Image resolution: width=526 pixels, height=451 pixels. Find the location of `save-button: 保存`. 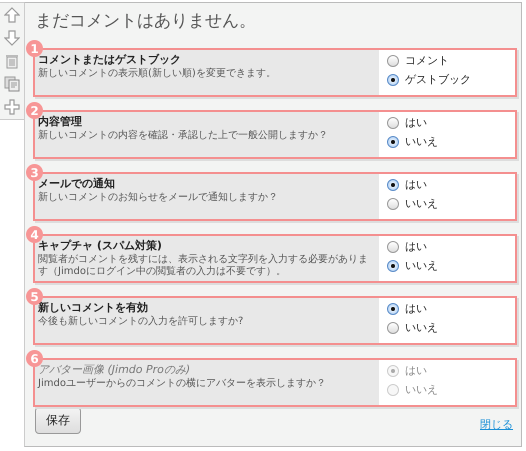

save-button: 保存 is located at coordinates (58, 420).